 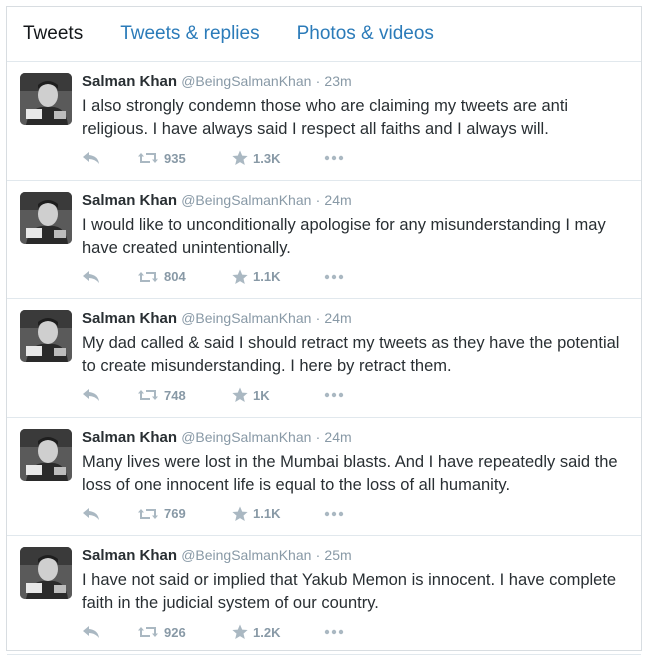 I want to click on retweet-count: 769, so click(x=175, y=513).